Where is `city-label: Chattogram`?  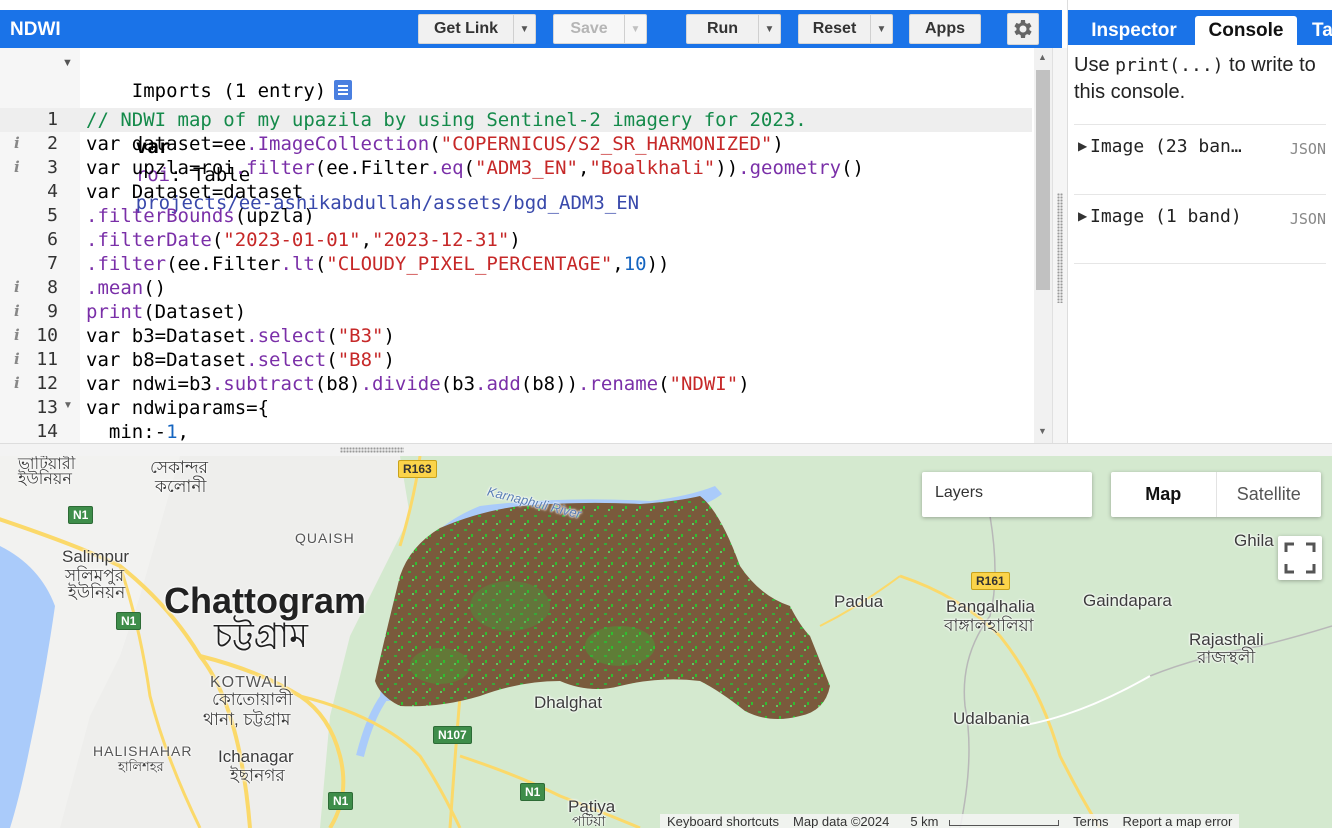
city-label: Chattogram is located at coordinates (265, 600).